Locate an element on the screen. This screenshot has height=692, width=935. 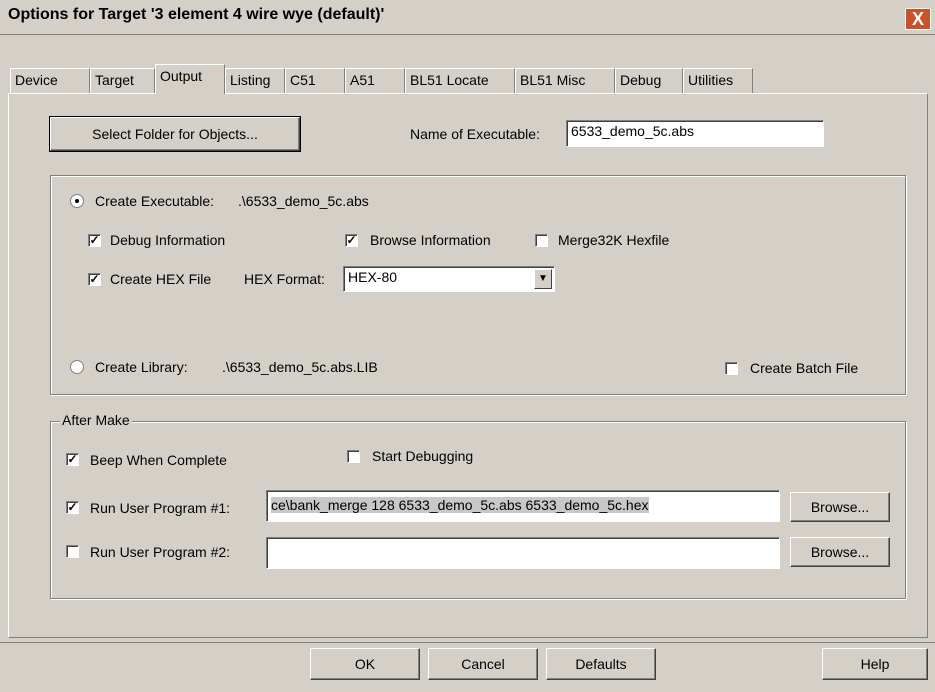
title-divider is located at coordinates (467, 34).